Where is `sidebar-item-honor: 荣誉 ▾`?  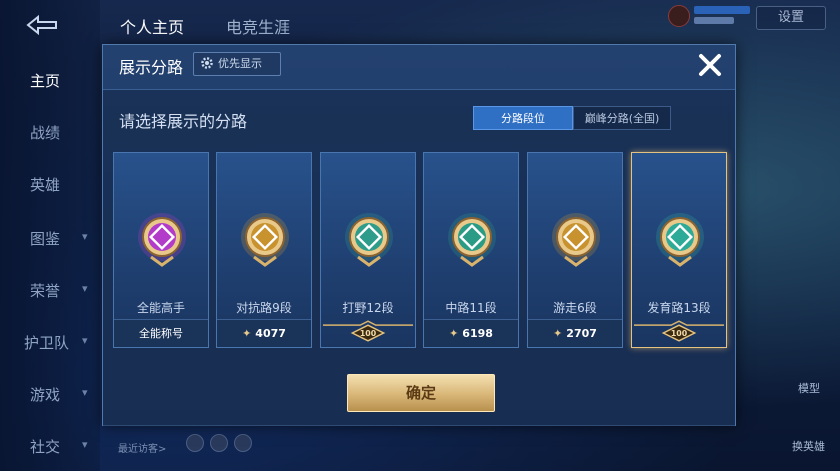
sidebar-item-honor: 荣誉 ▾ is located at coordinates (50, 290).